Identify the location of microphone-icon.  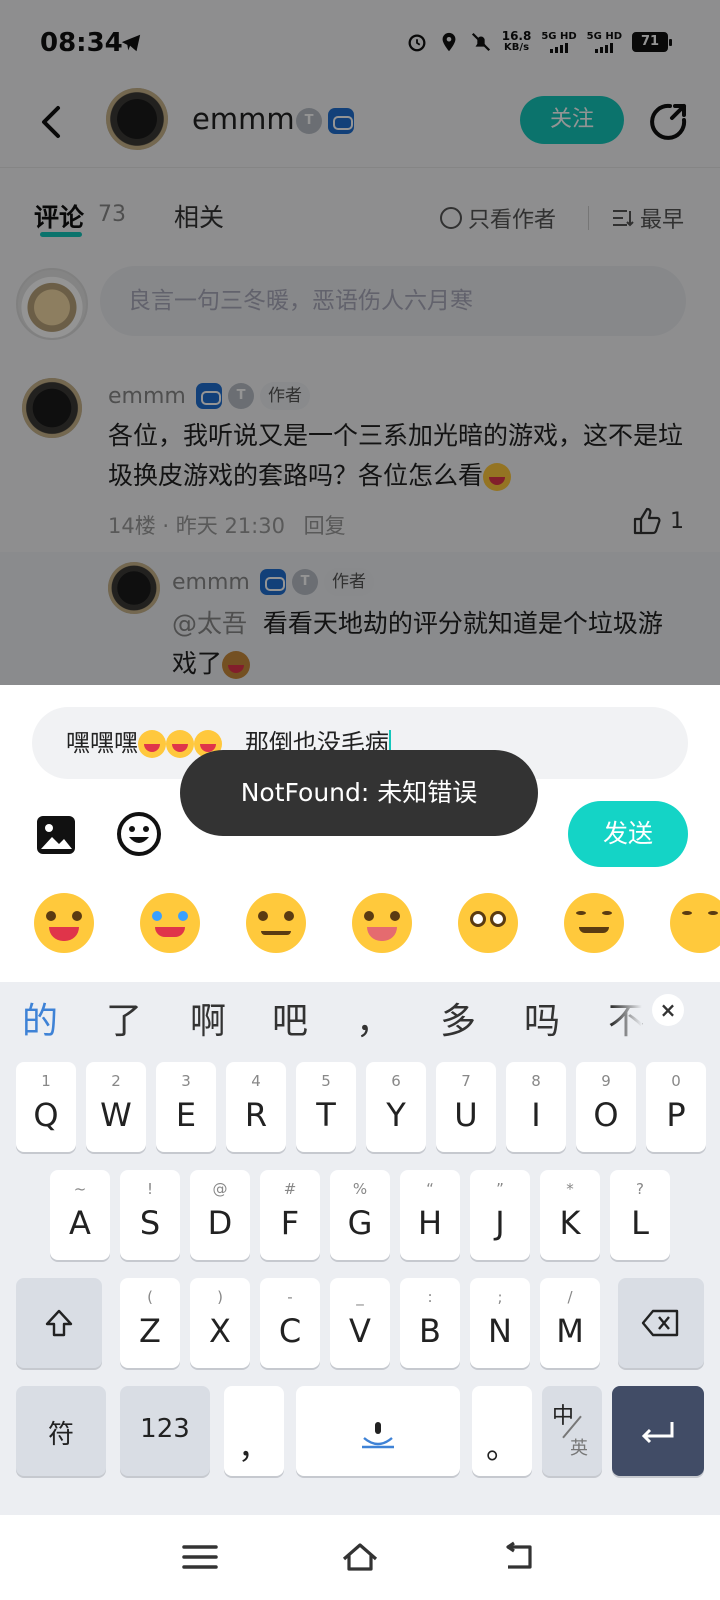
(378, 1435).